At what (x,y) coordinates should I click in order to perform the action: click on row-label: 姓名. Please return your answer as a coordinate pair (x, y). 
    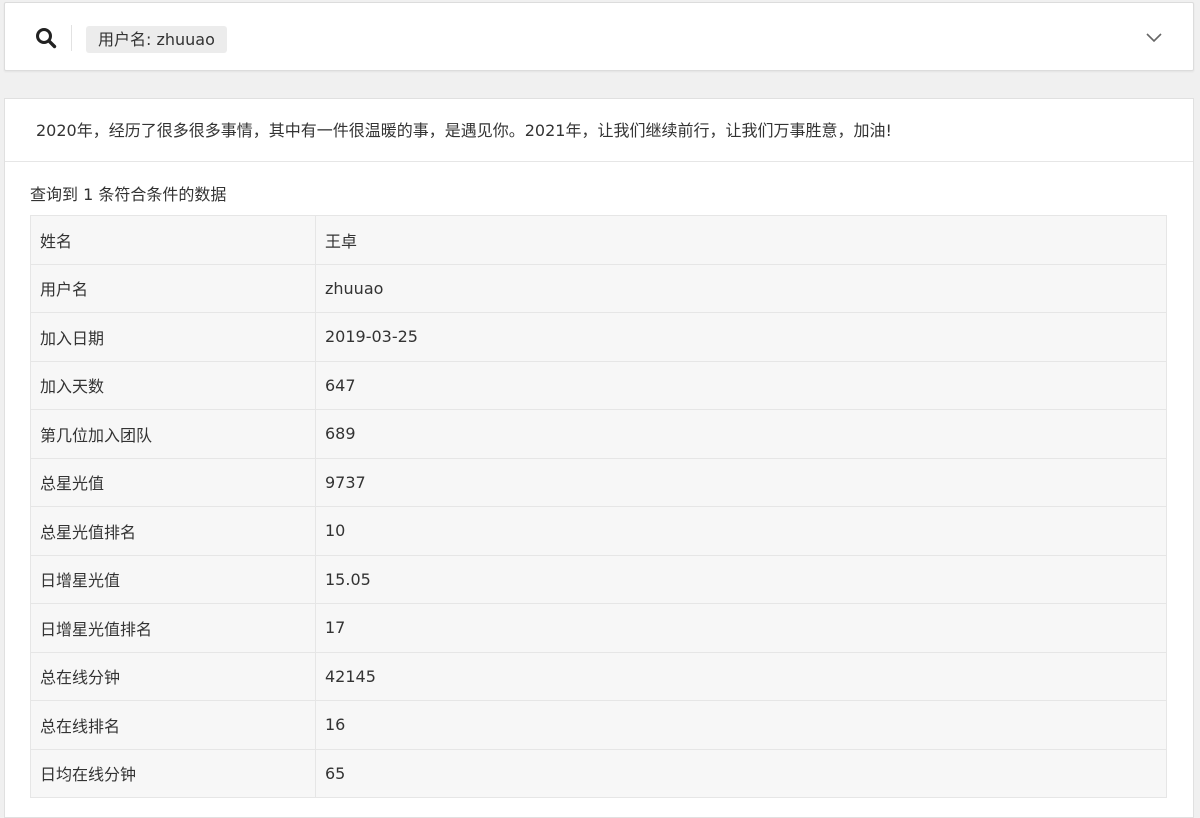
    Looking at the image, I should click on (173, 240).